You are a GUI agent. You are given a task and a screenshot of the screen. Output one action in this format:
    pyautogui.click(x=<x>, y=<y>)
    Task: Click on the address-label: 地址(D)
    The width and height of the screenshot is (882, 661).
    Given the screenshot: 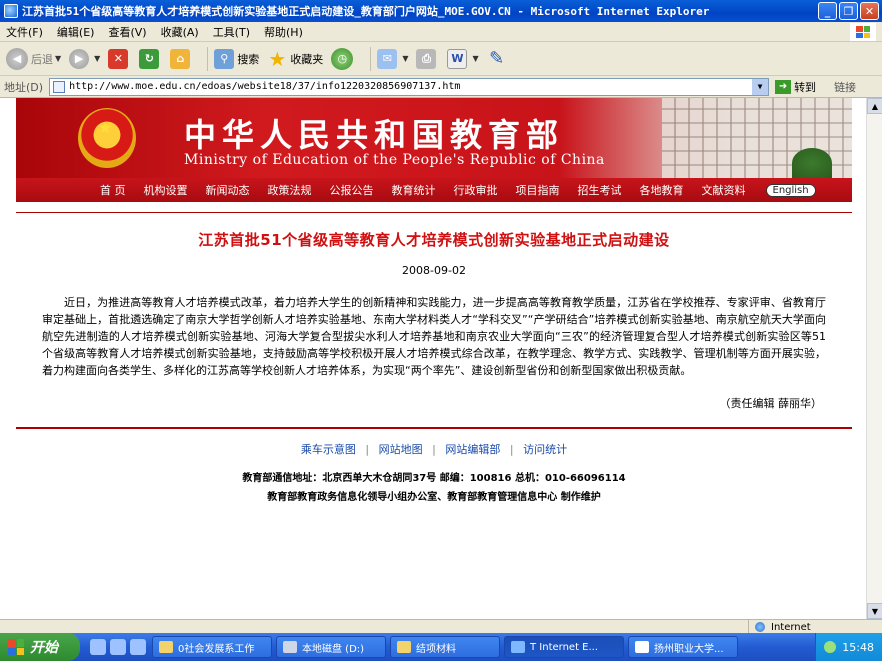 What is the action you would take?
    pyautogui.click(x=24, y=87)
    